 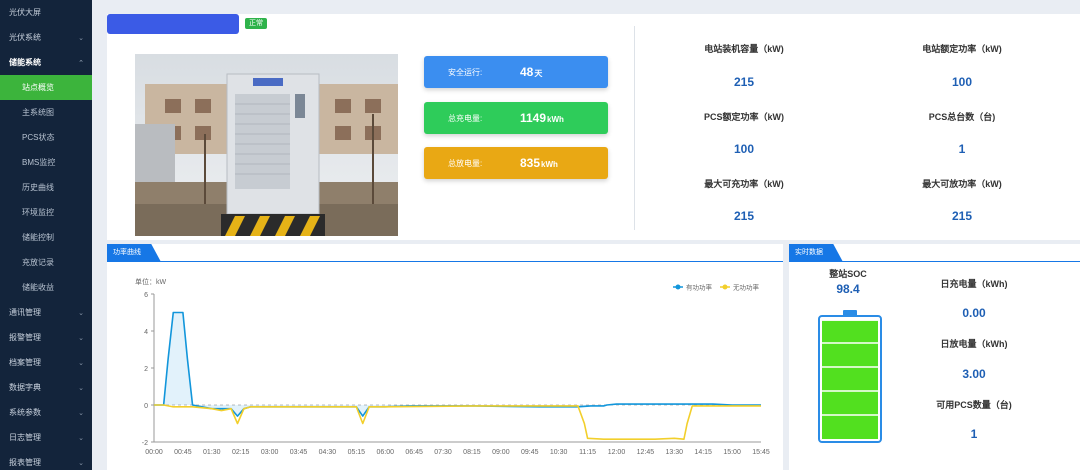 I want to click on total-discharge-value: 835kWh, so click(x=539, y=163).